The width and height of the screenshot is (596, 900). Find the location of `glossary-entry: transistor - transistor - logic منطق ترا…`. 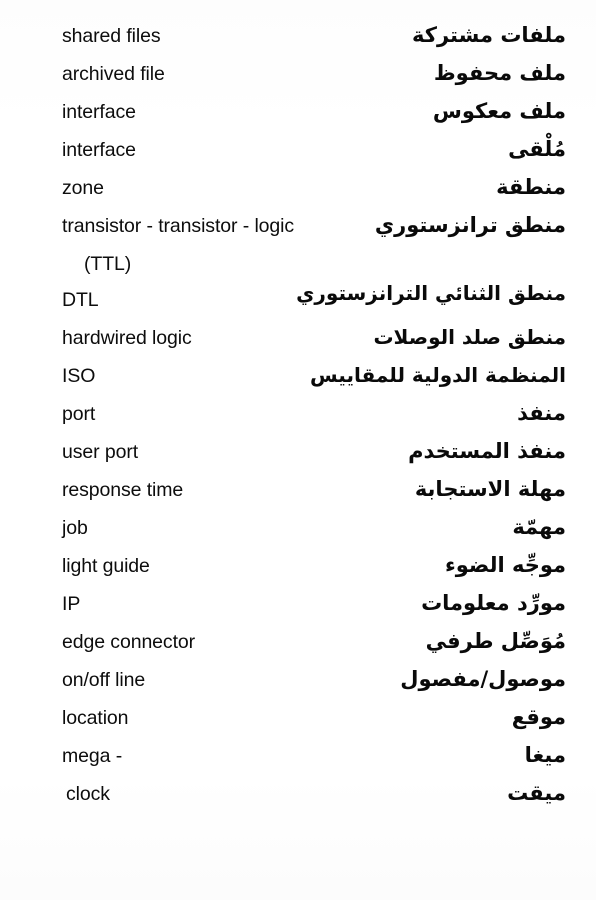

glossary-entry: transistor - transistor - logic منطق ترا… is located at coordinates (298, 231).